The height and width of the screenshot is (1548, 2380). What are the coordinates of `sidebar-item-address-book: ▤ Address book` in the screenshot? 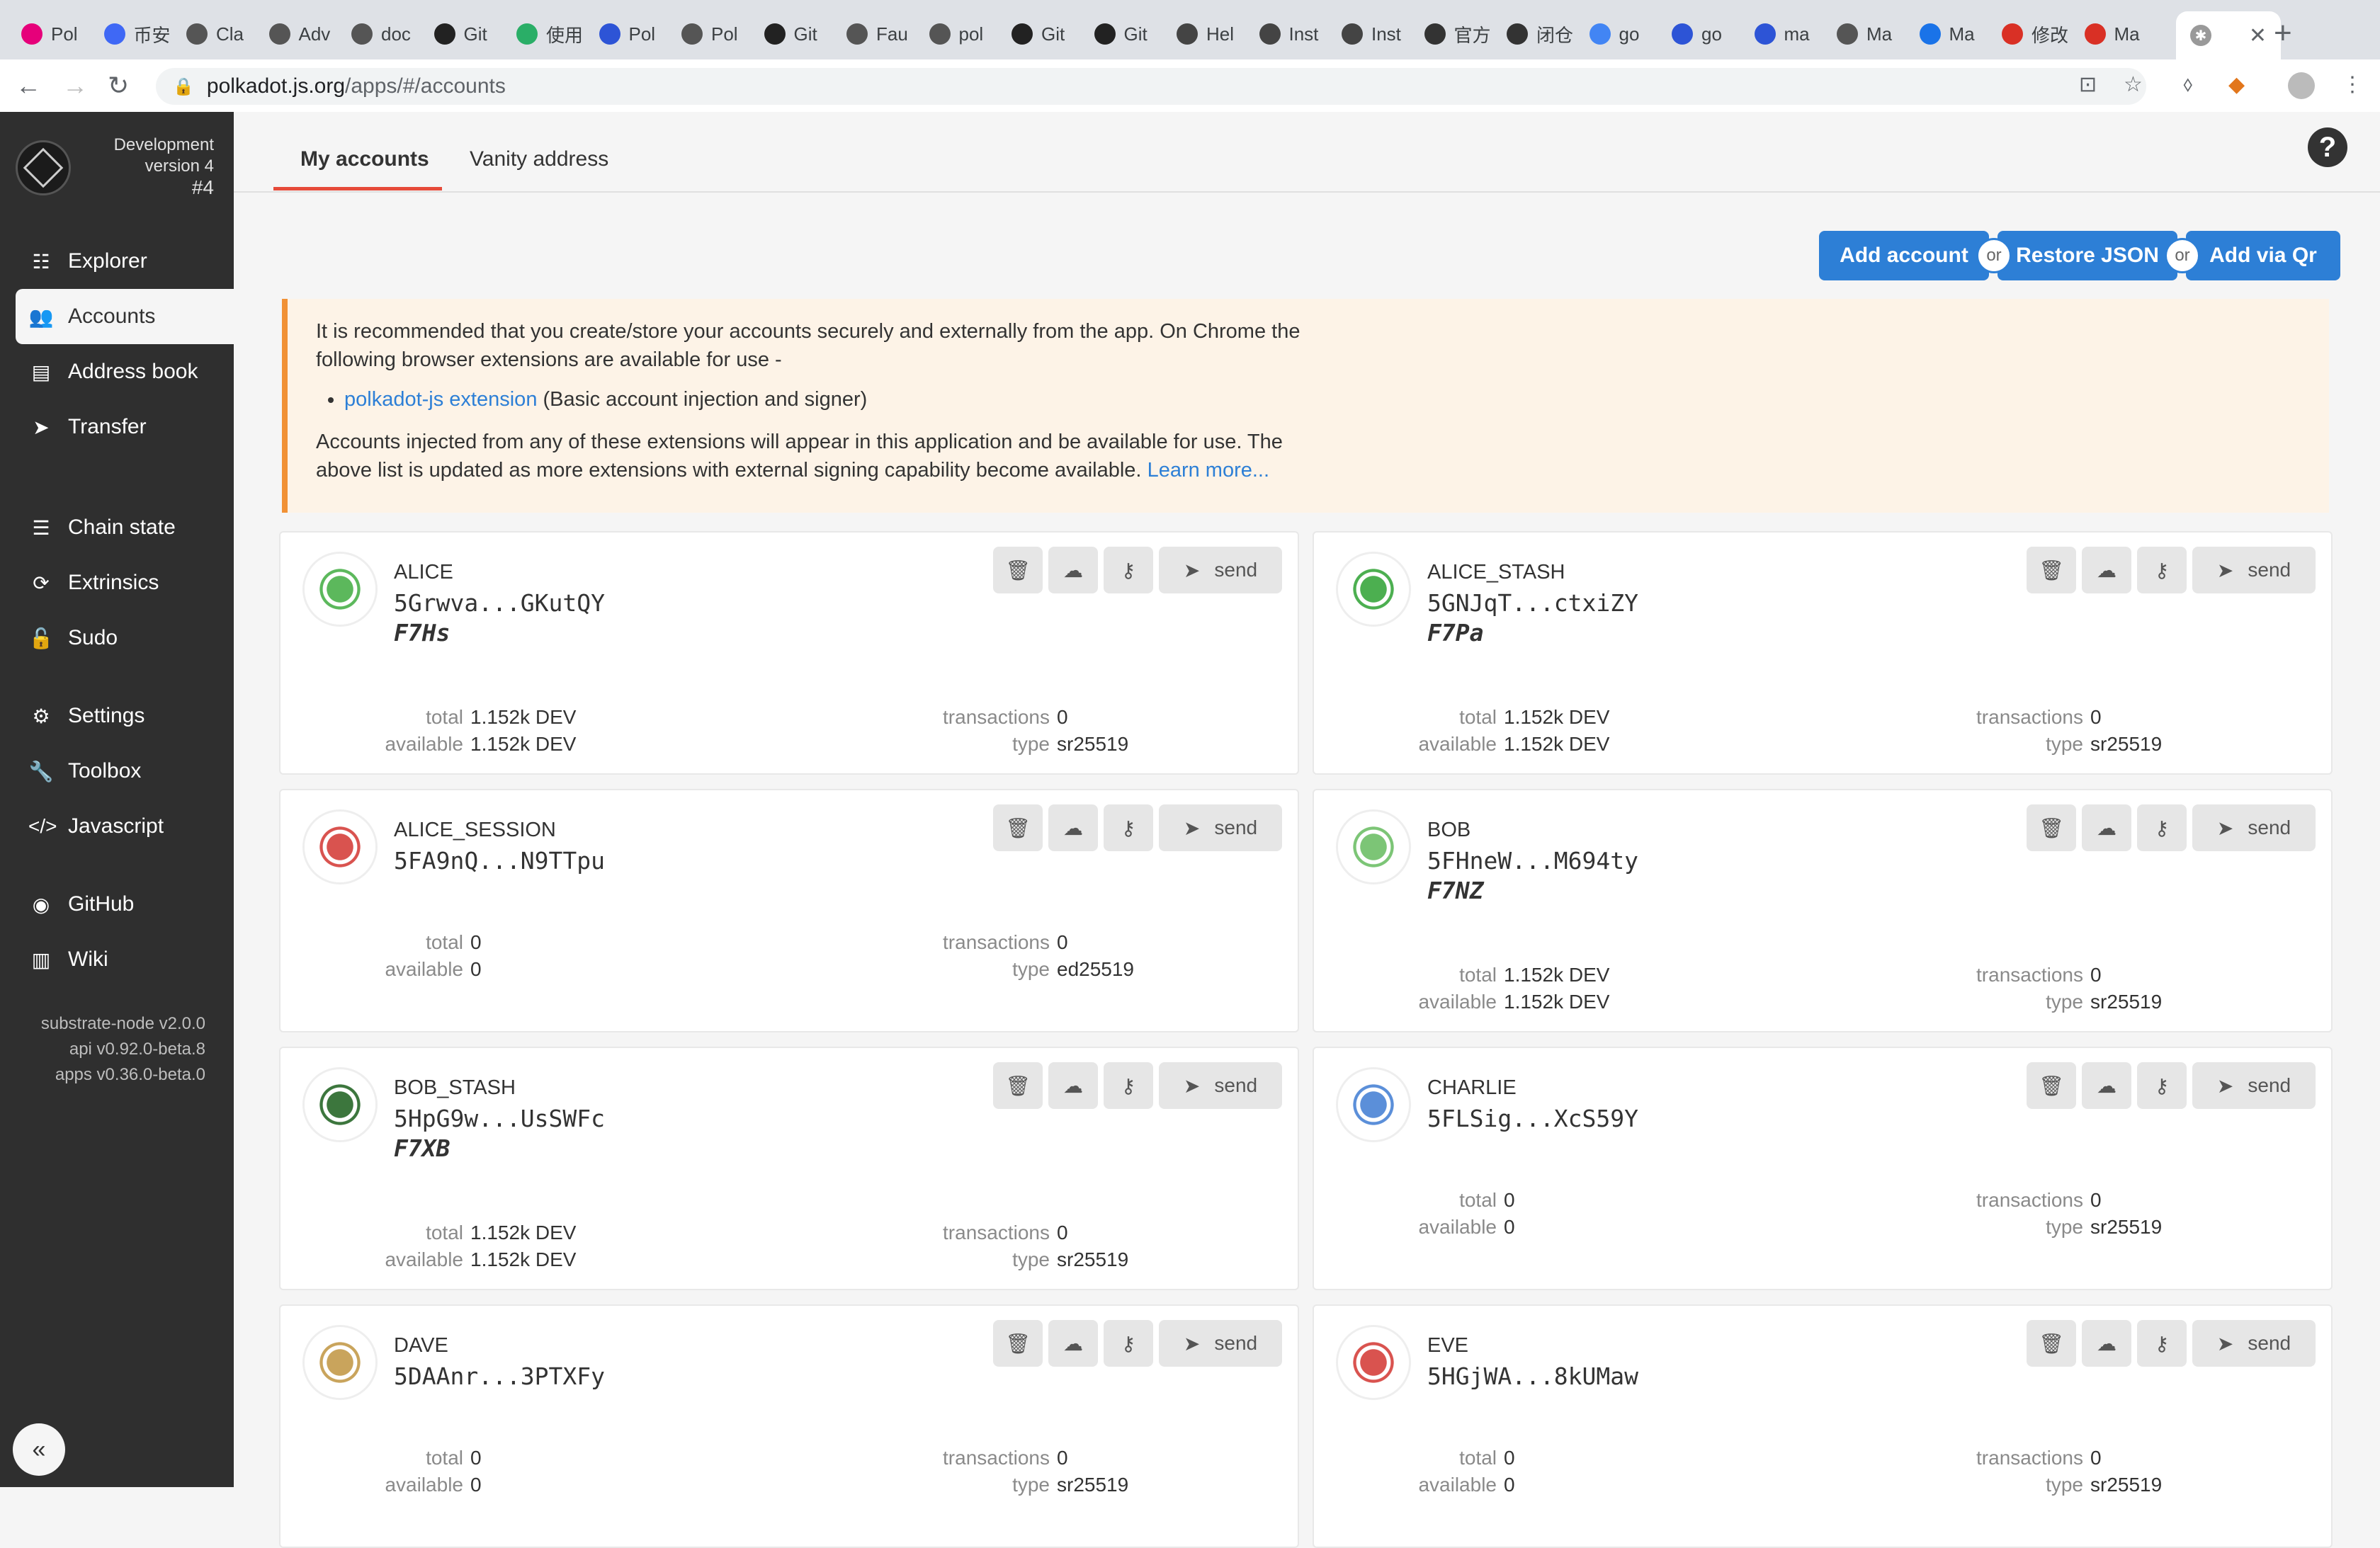 It's located at (125, 371).